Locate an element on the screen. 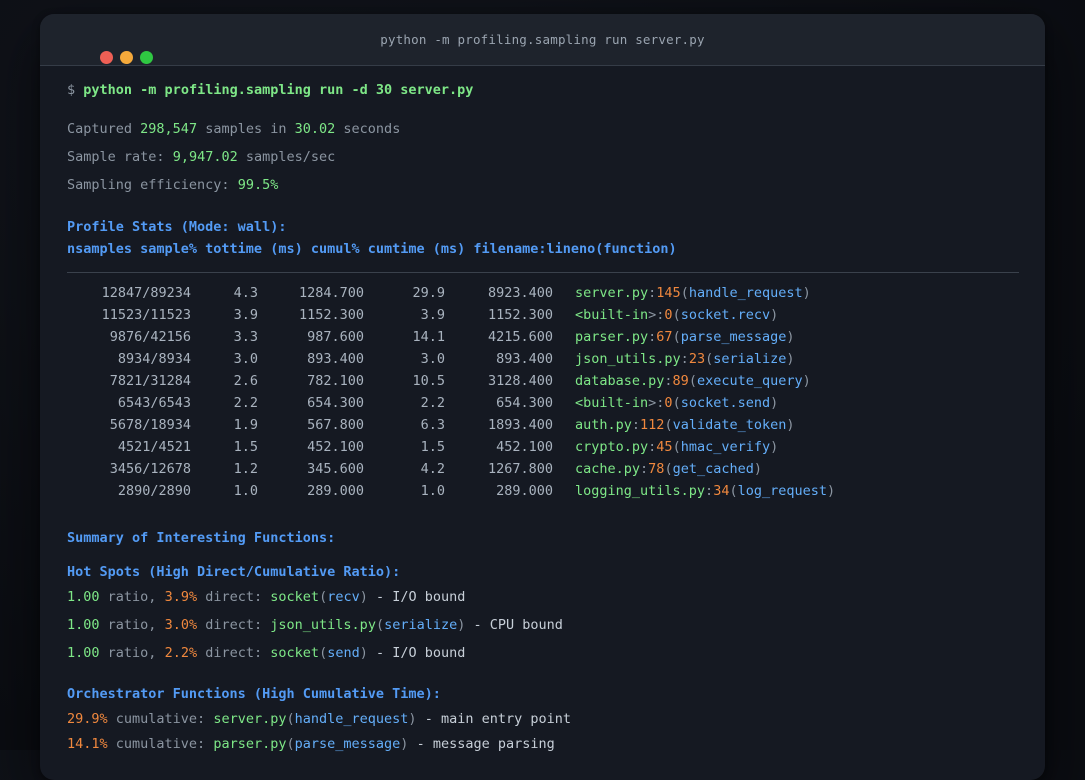 Image resolution: width=1085 pixels, height=780 pixels. cell-cumul-pct: 2.2 is located at coordinates (432, 403).